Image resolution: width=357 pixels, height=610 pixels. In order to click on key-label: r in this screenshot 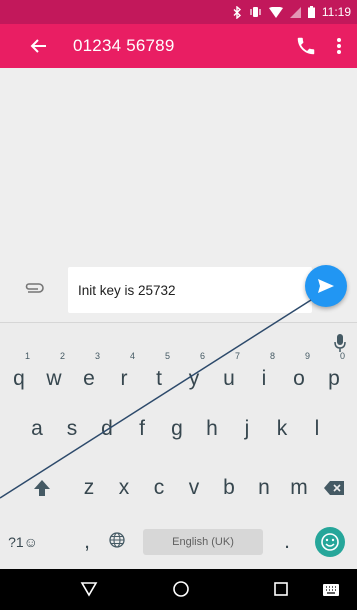, I will do `click(124, 378)`.